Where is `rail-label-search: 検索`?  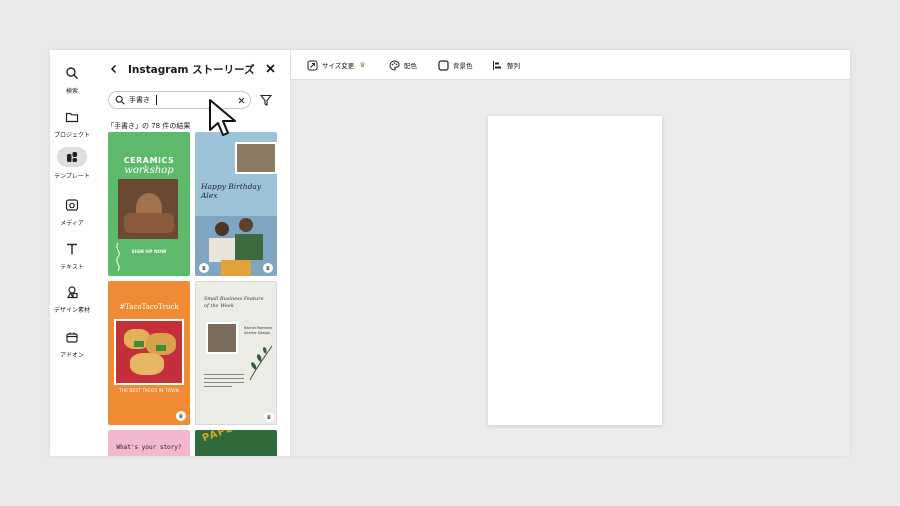 rail-label-search: 検索 is located at coordinates (71, 91).